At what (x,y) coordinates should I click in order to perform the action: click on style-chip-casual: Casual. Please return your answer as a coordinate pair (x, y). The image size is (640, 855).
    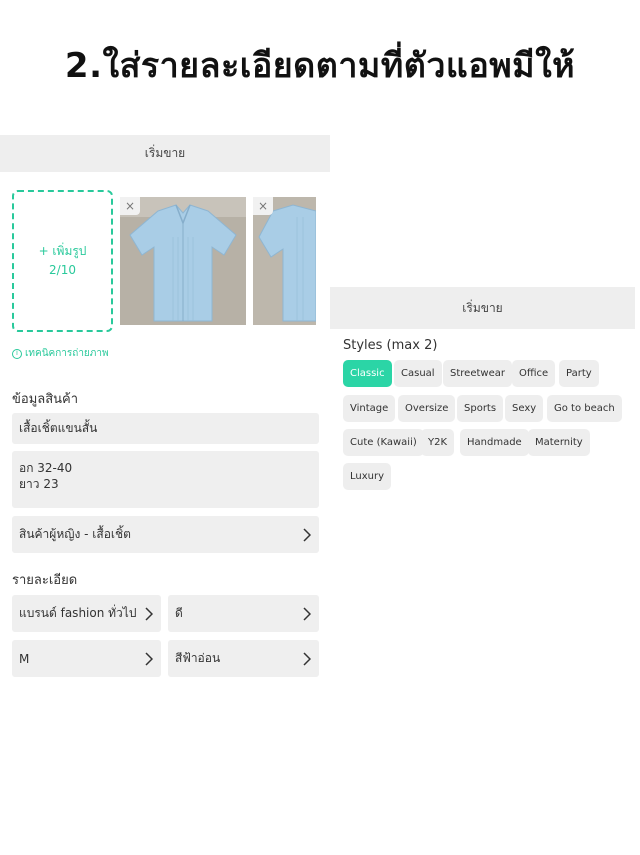
    Looking at the image, I should click on (418, 373).